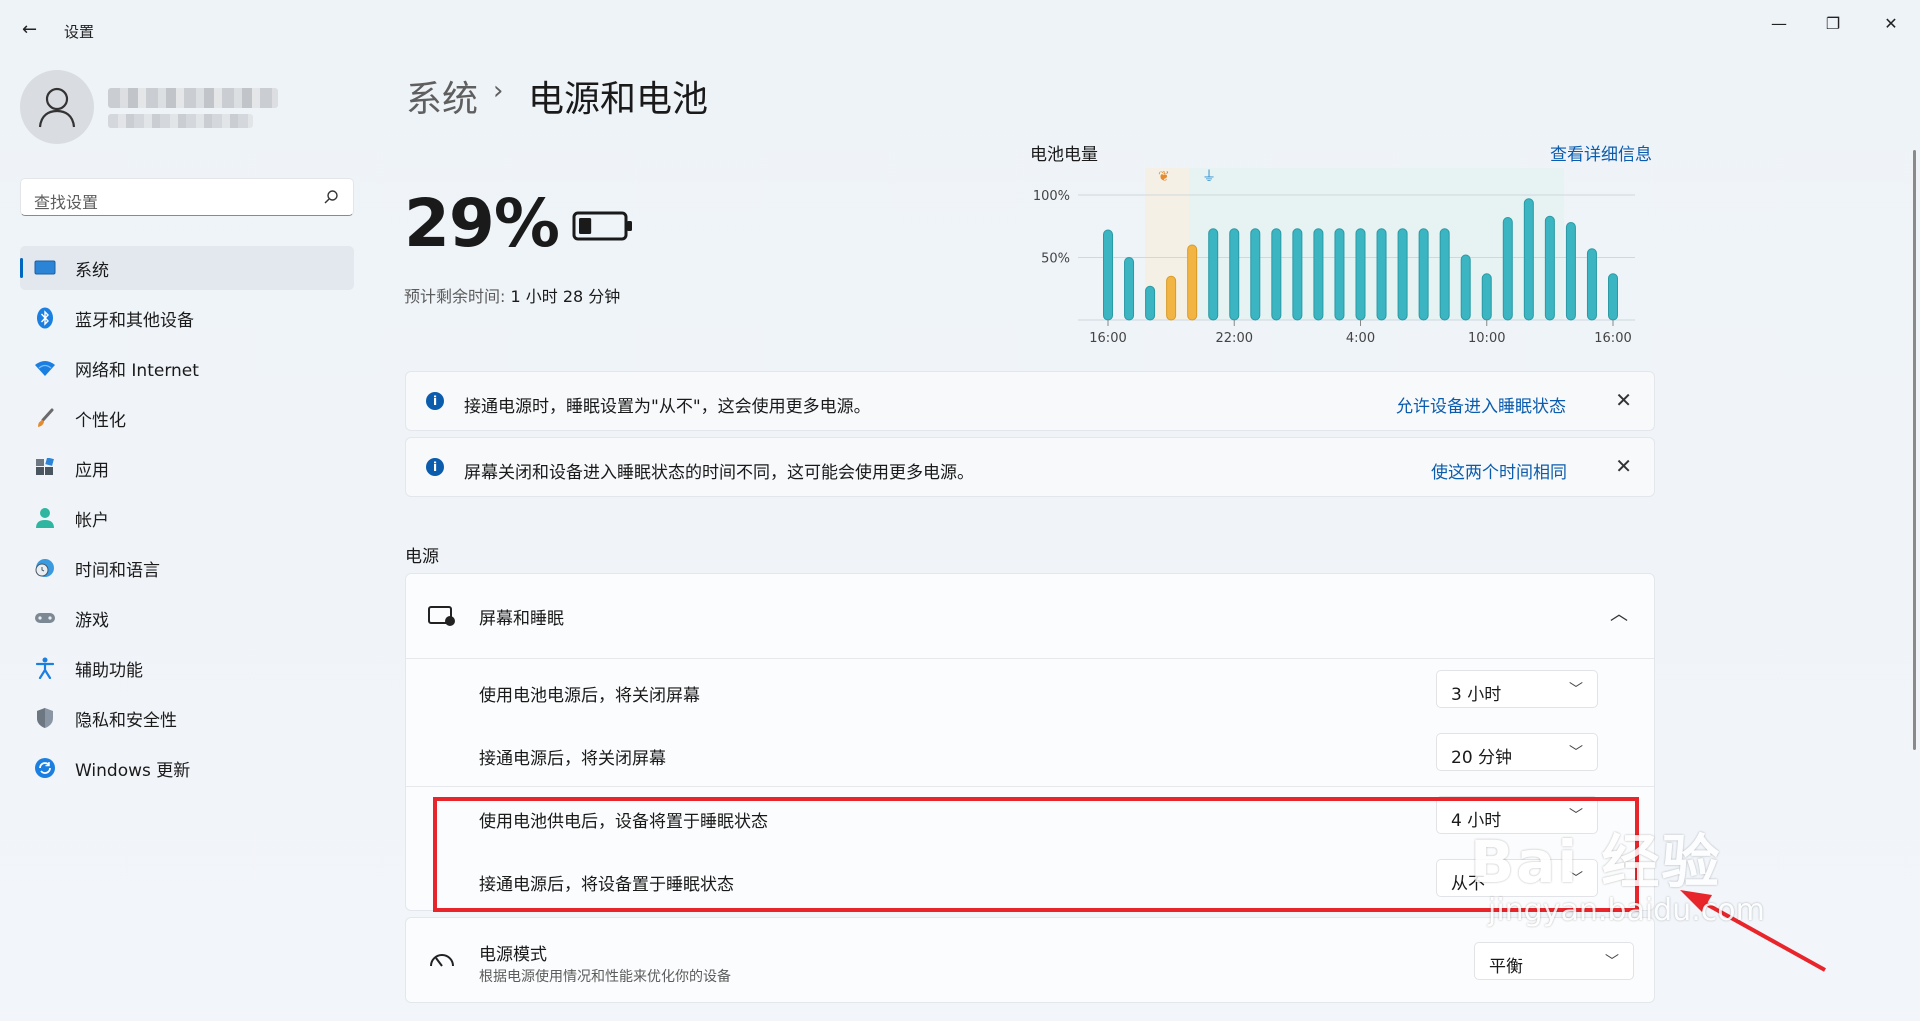 The width and height of the screenshot is (1920, 1021). I want to click on sidebar-item-label: 应用, so click(92, 470).